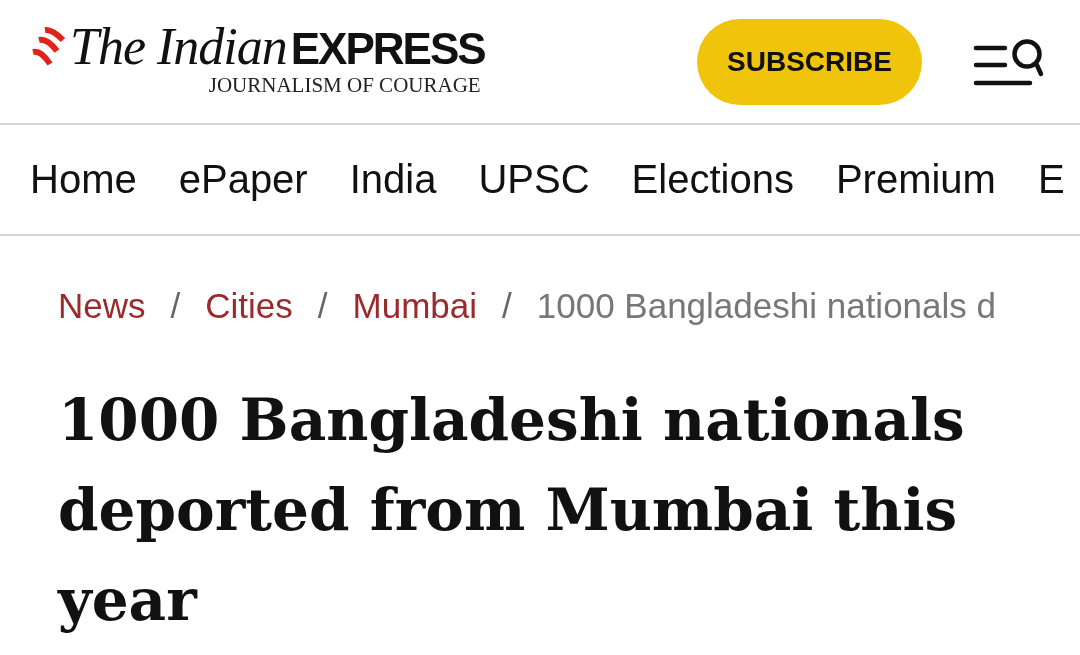 This screenshot has width=1080, height=655. Describe the element at coordinates (102, 306) in the screenshot. I see `breadcrumb-link: News` at that location.